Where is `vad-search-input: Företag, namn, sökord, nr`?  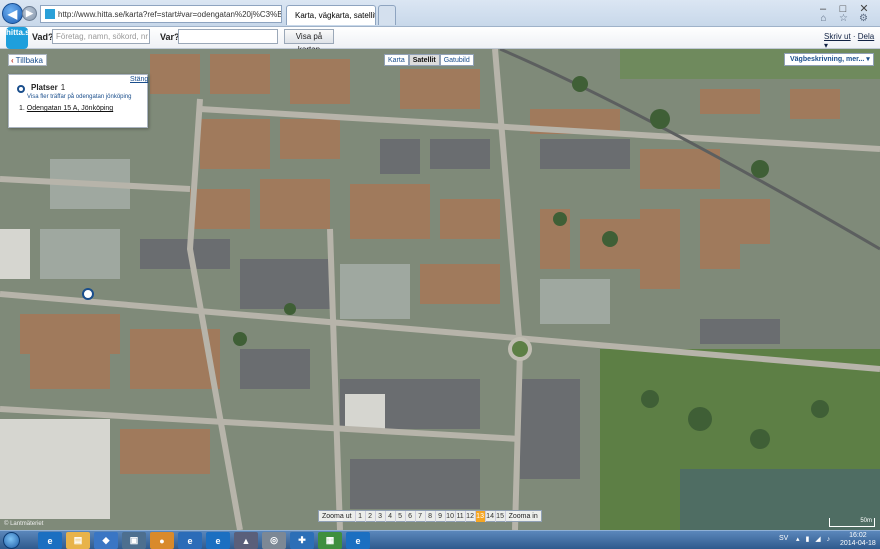 vad-search-input: Företag, namn, sökord, nr is located at coordinates (101, 36).